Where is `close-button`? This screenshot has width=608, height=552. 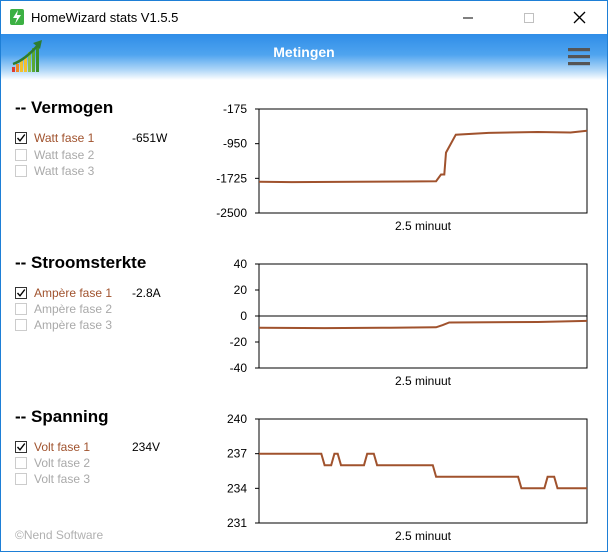 close-button is located at coordinates (579, 17).